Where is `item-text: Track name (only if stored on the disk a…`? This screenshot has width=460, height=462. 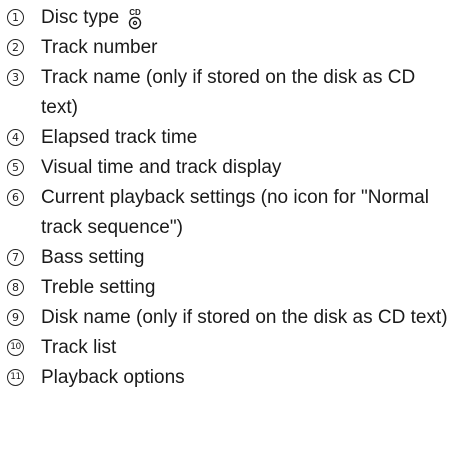 item-text: Track name (only if stored on the disk a… is located at coordinates (228, 92).